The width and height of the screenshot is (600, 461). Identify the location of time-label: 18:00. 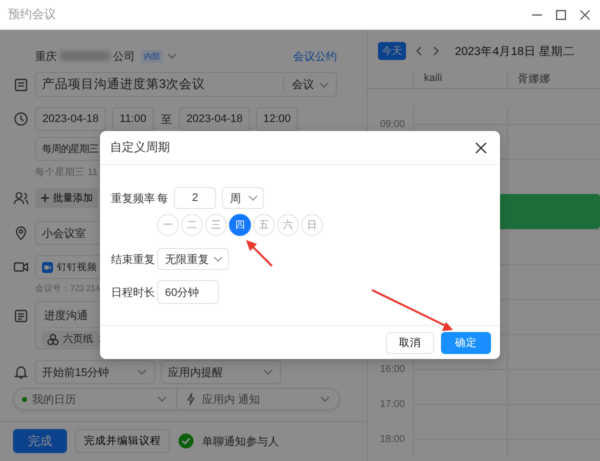
(392, 439).